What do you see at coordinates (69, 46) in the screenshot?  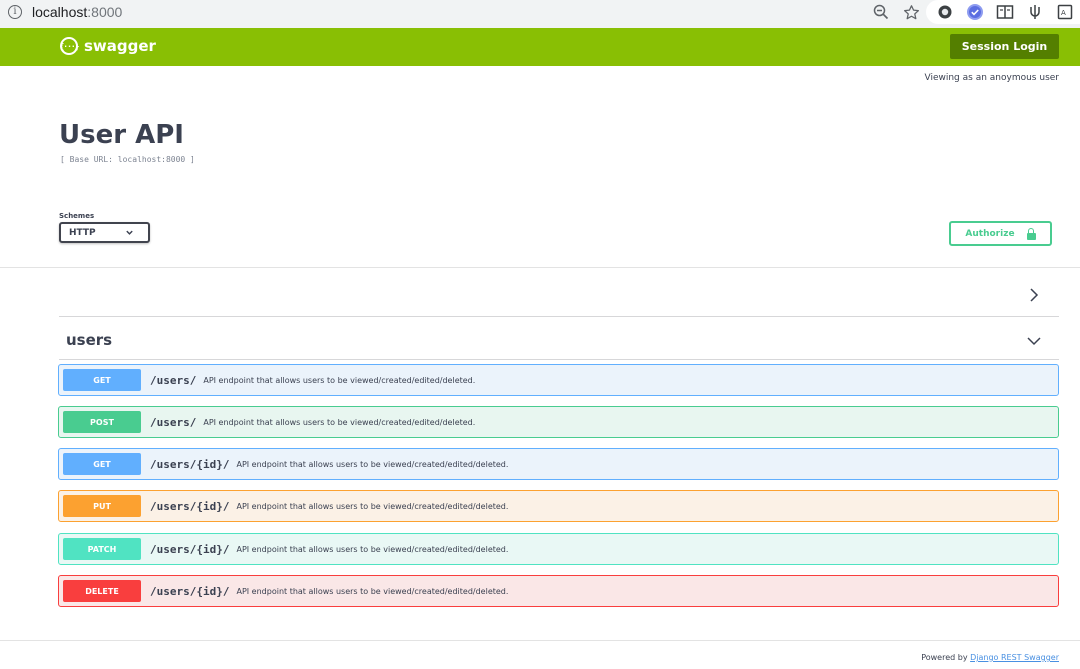 I see `swagger-logo-icon: {···}` at bounding box center [69, 46].